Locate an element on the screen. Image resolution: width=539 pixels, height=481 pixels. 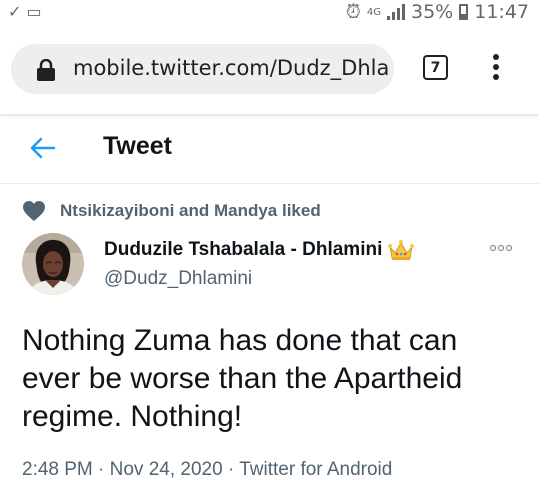
signal-icon is located at coordinates (396, 12).